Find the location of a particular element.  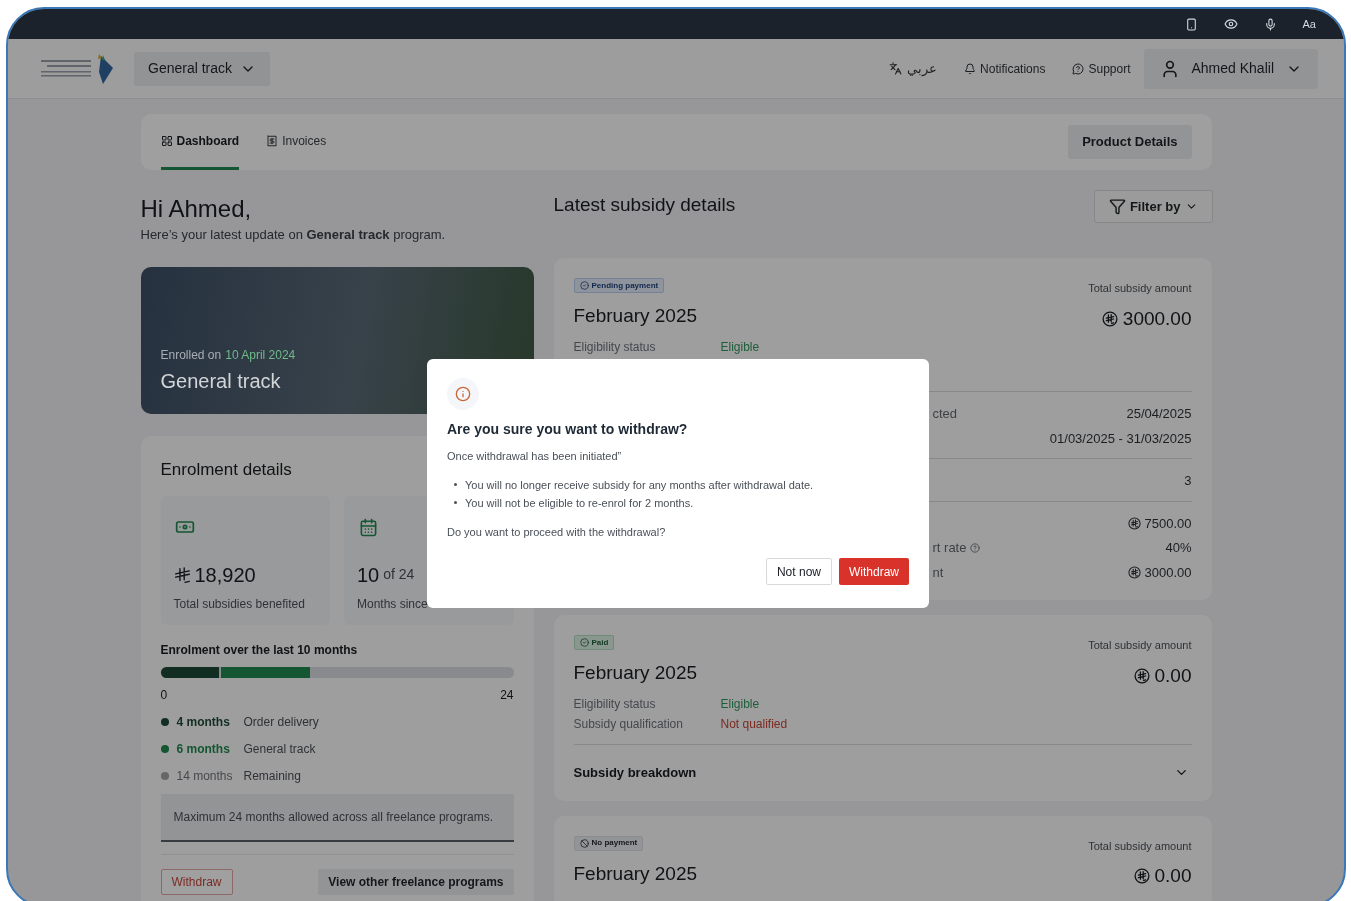

row-label: cted is located at coordinates (945, 414).